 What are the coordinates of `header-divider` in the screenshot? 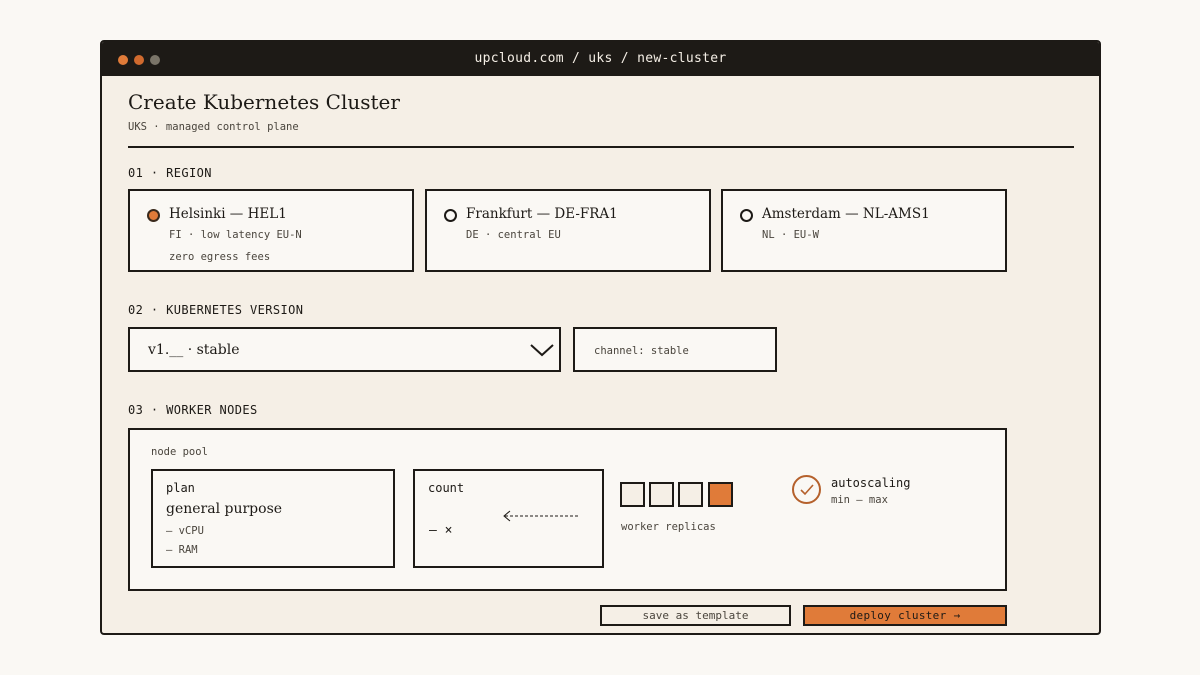 It's located at (601, 147).